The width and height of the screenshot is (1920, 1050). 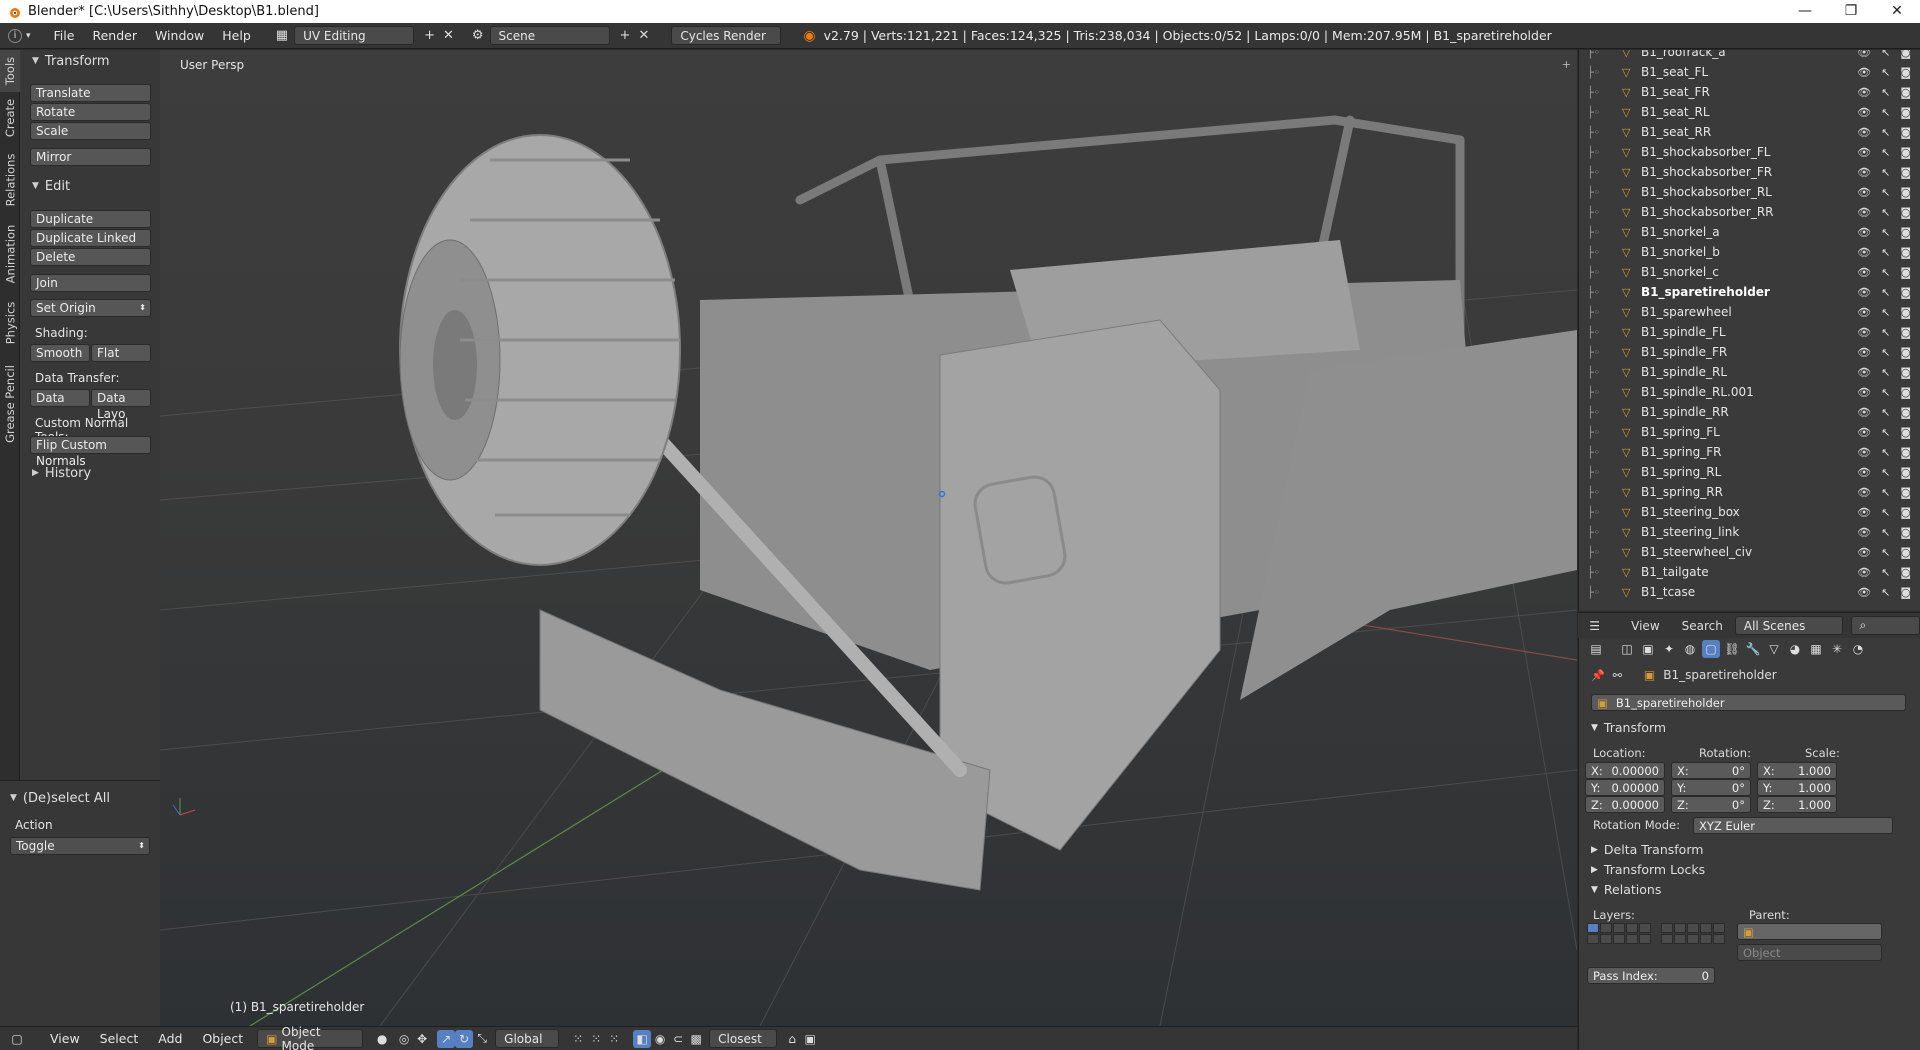 What do you see at coordinates (170, 1038) in the screenshot?
I see `menu-add: Add` at bounding box center [170, 1038].